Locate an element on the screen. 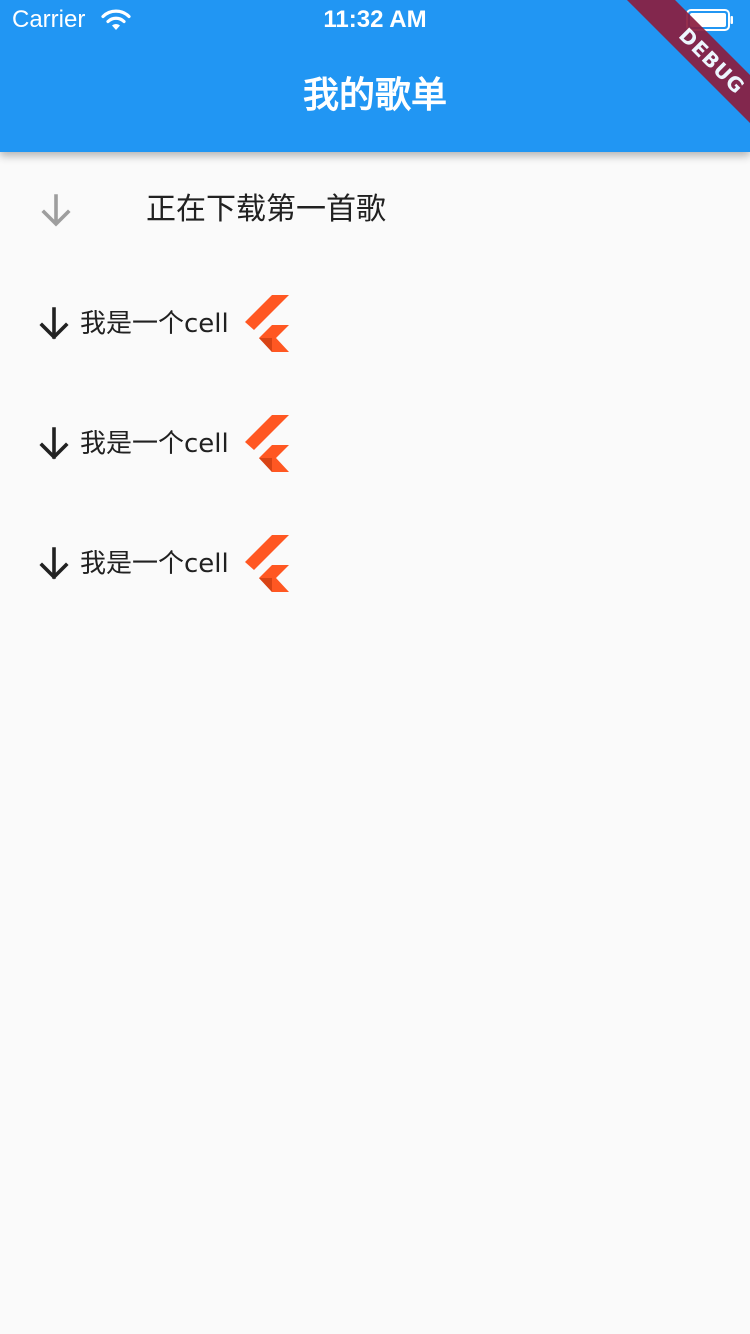  download-list-tile: 正在下载第一首歌 is located at coordinates (375, 210).